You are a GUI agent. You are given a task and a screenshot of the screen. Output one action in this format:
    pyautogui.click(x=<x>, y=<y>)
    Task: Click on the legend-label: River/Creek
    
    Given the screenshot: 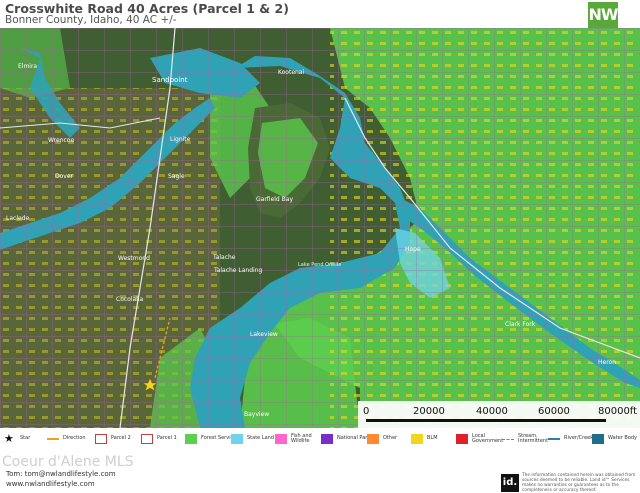 What is the action you would take?
    pyautogui.click(x=579, y=438)
    